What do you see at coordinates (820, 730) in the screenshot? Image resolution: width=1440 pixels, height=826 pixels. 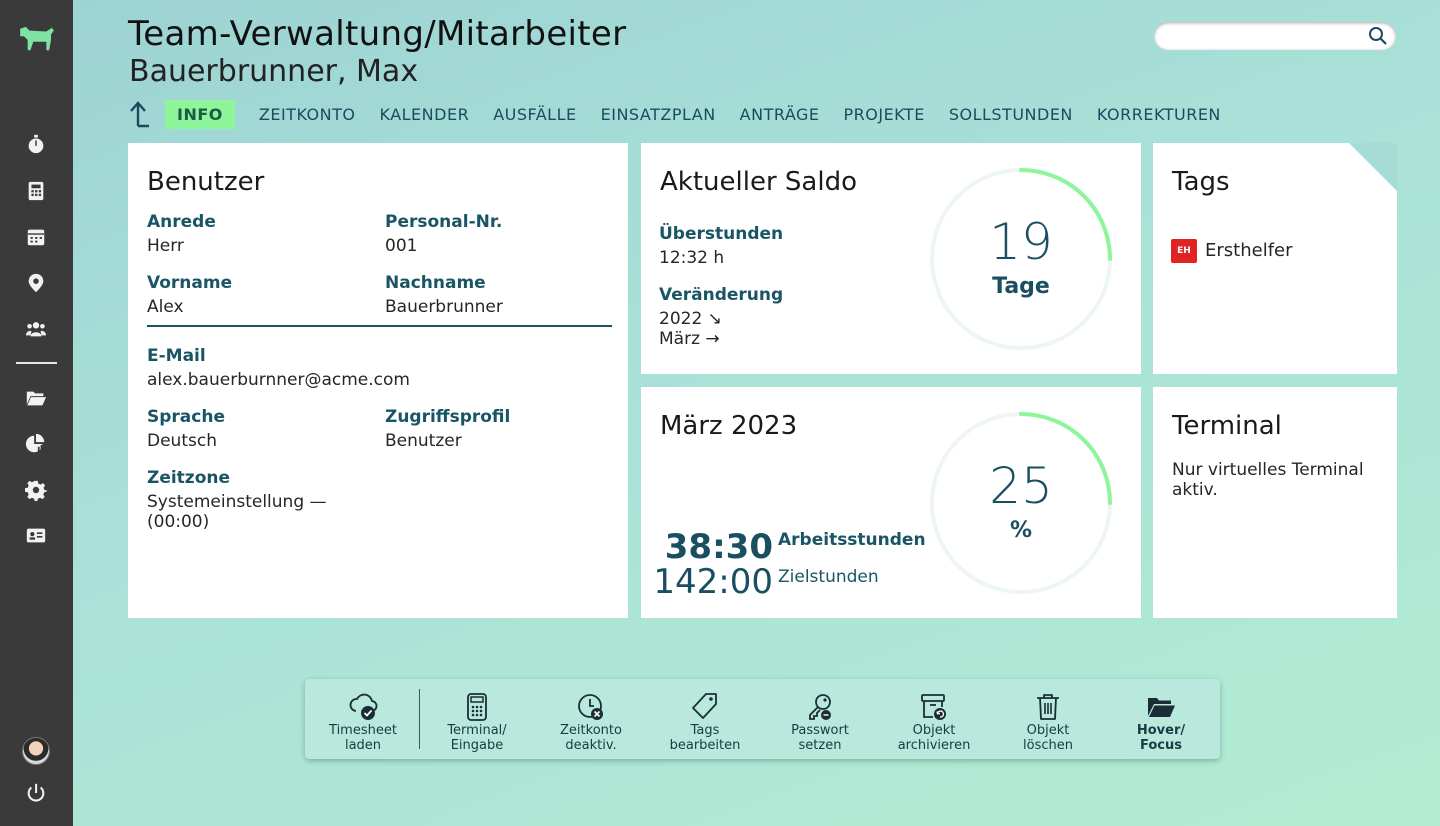 I see `action-label-line1: Passwort` at bounding box center [820, 730].